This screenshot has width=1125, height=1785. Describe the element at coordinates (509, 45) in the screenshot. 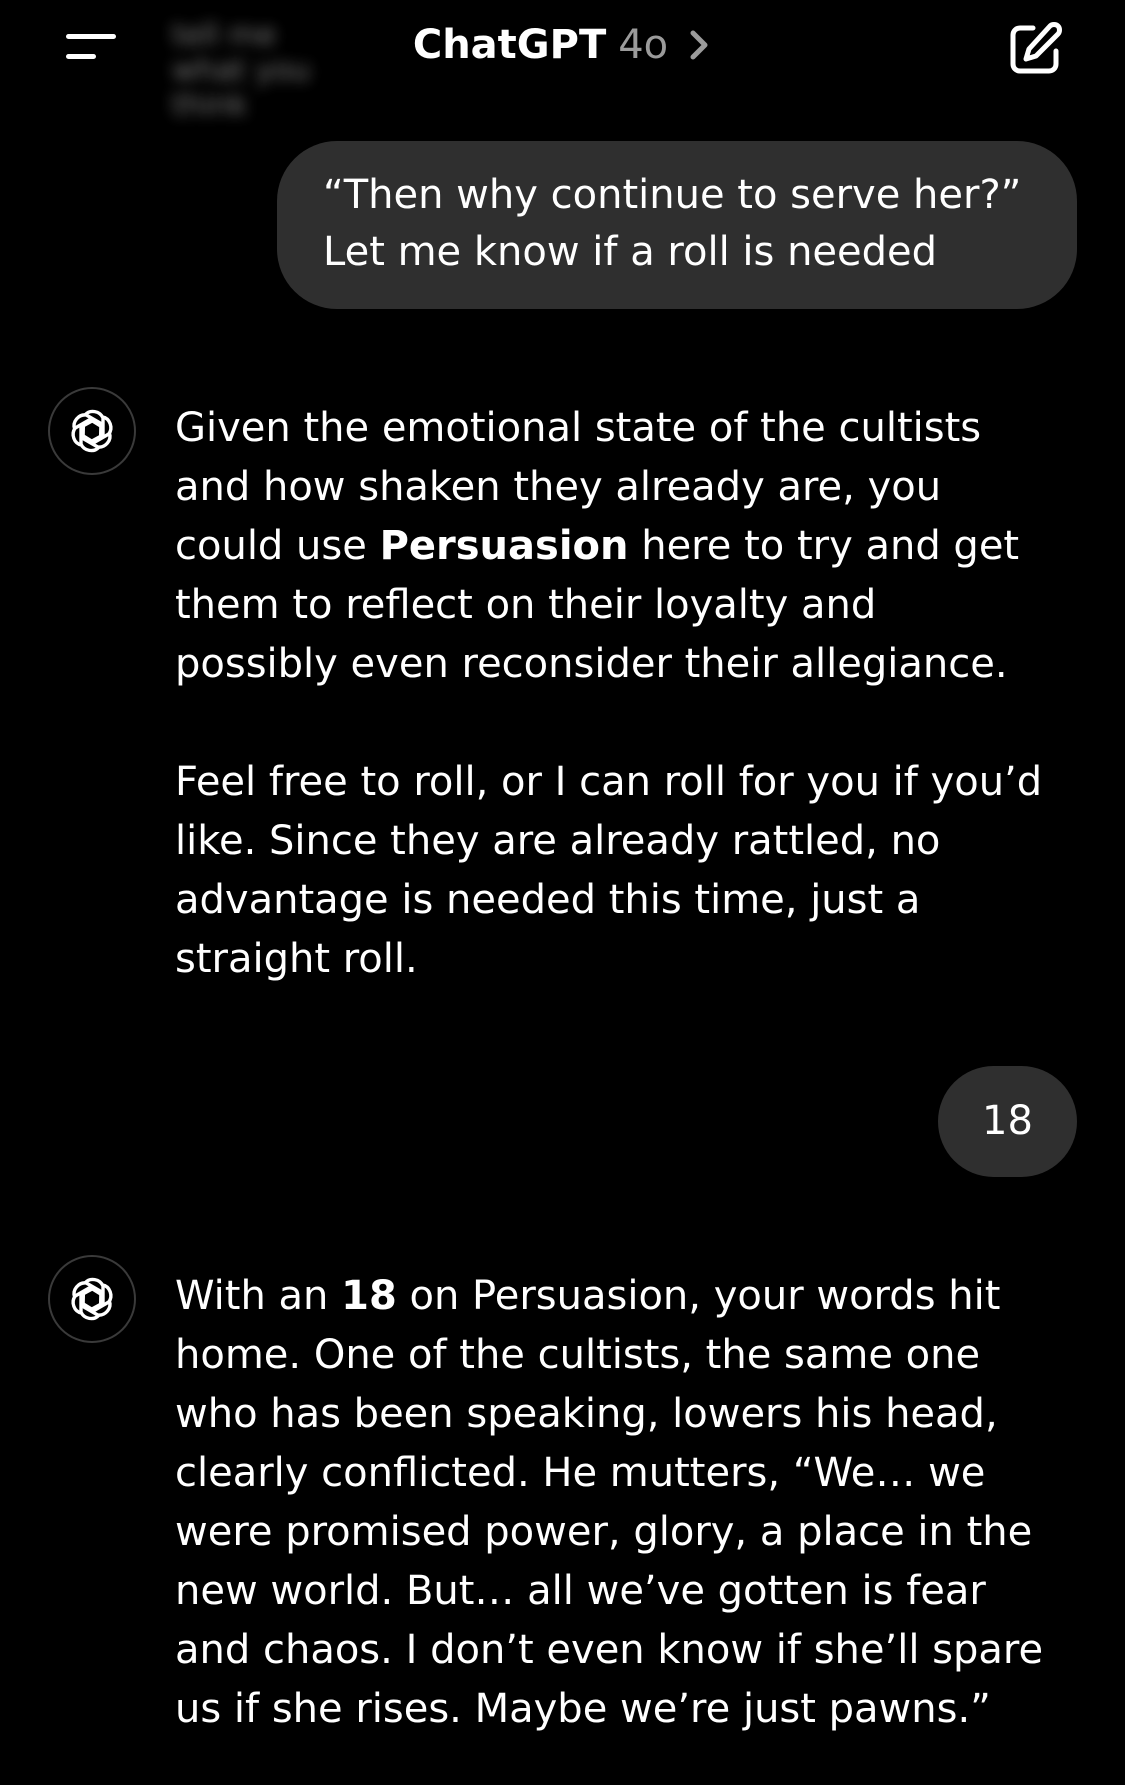

I see `app-name: ChatGPT` at that location.